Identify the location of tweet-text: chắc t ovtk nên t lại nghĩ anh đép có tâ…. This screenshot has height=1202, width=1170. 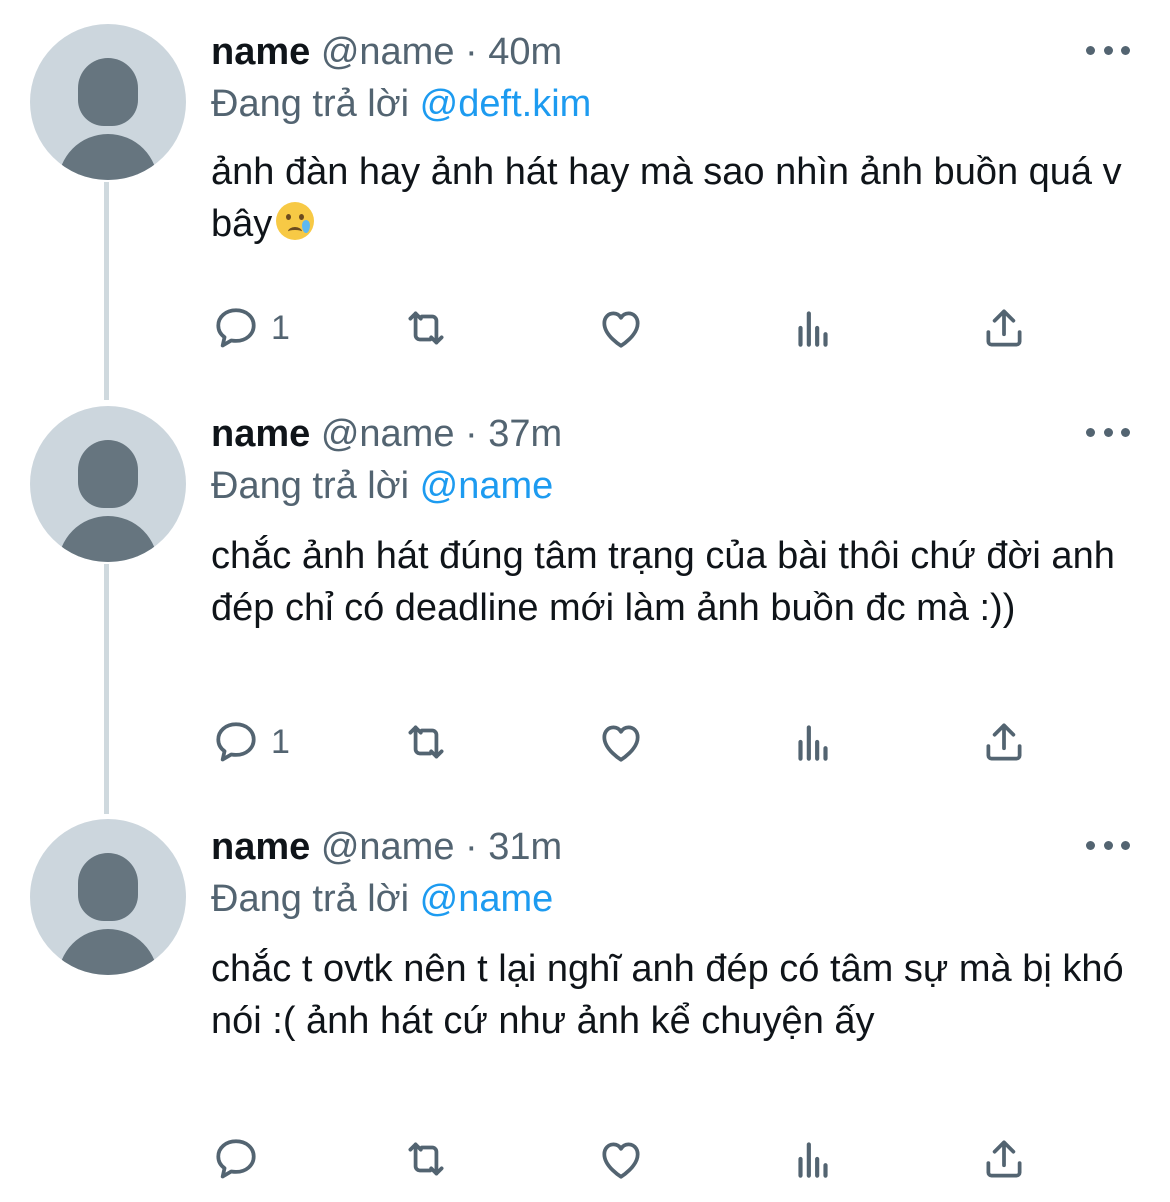
(676, 995).